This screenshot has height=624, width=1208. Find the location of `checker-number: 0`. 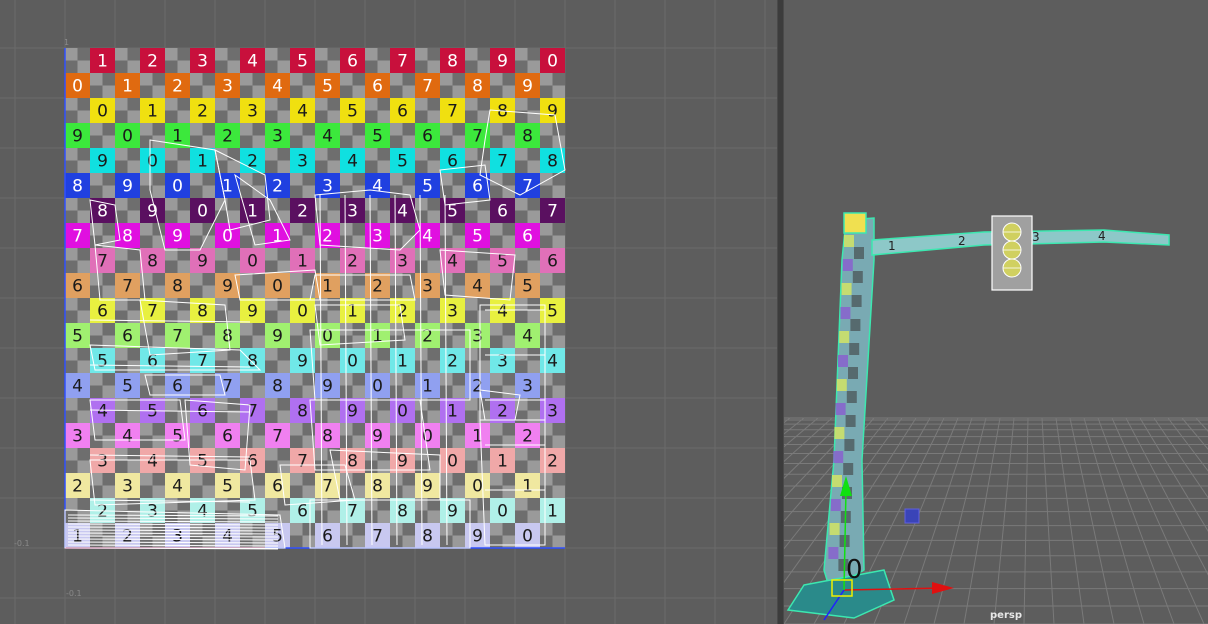

checker-number: 0 is located at coordinates (77, 87).